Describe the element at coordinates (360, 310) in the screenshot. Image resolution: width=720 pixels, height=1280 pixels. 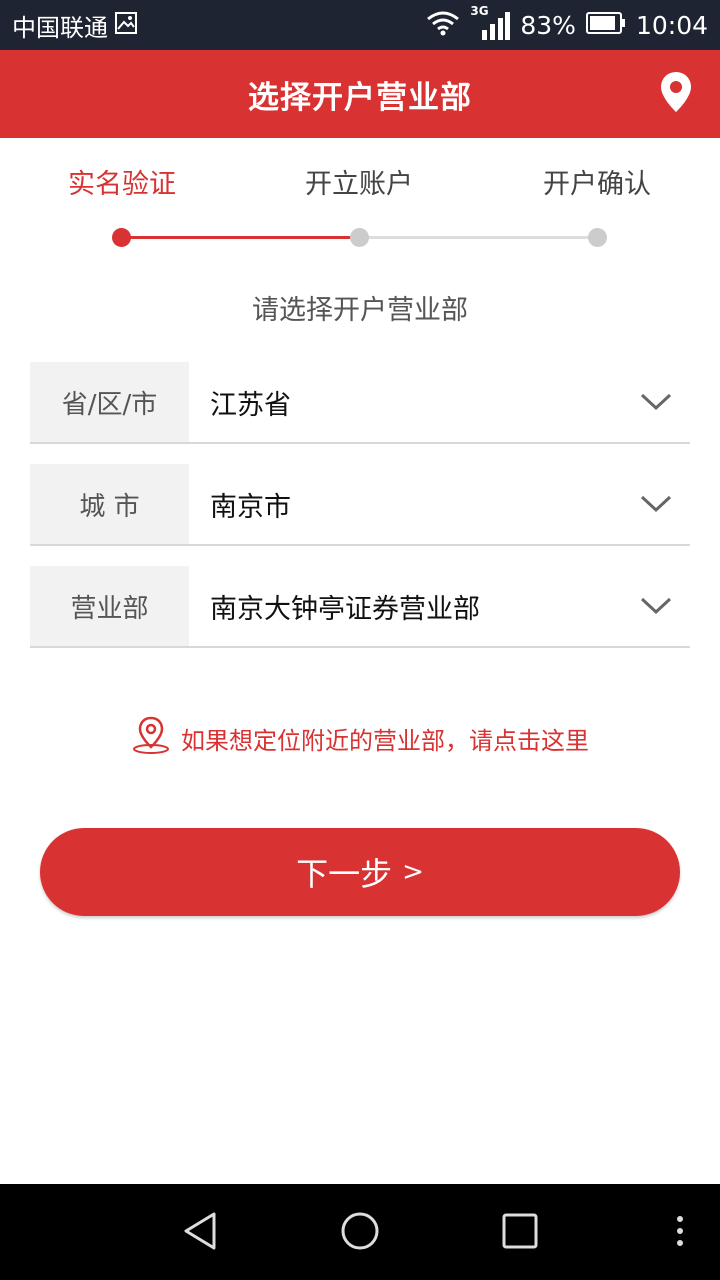
I see `select-branch-prompt: 请选择开户营业部` at that location.